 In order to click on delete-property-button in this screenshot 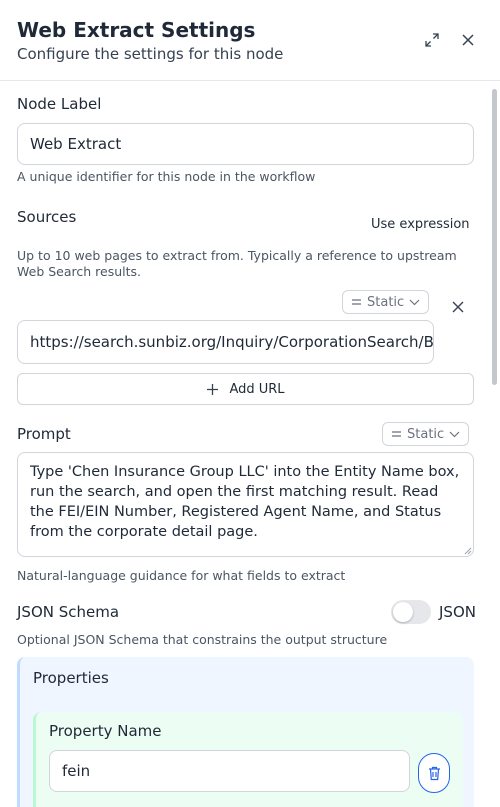, I will do `click(434, 773)`.